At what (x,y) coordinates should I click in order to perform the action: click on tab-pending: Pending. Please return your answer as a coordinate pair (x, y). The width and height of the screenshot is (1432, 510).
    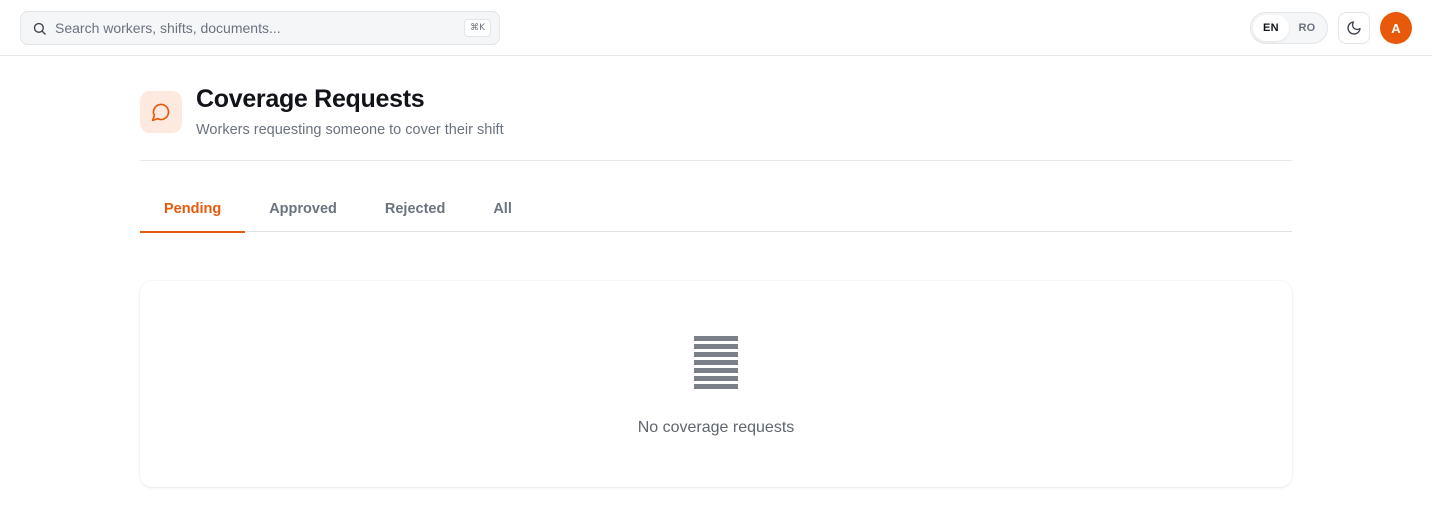
    Looking at the image, I should click on (193, 209).